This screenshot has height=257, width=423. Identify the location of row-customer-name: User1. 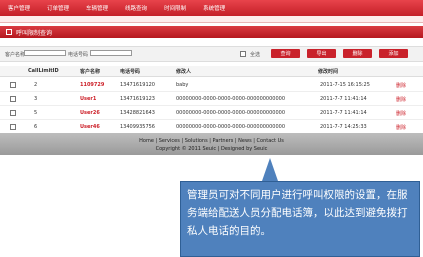
(88, 99).